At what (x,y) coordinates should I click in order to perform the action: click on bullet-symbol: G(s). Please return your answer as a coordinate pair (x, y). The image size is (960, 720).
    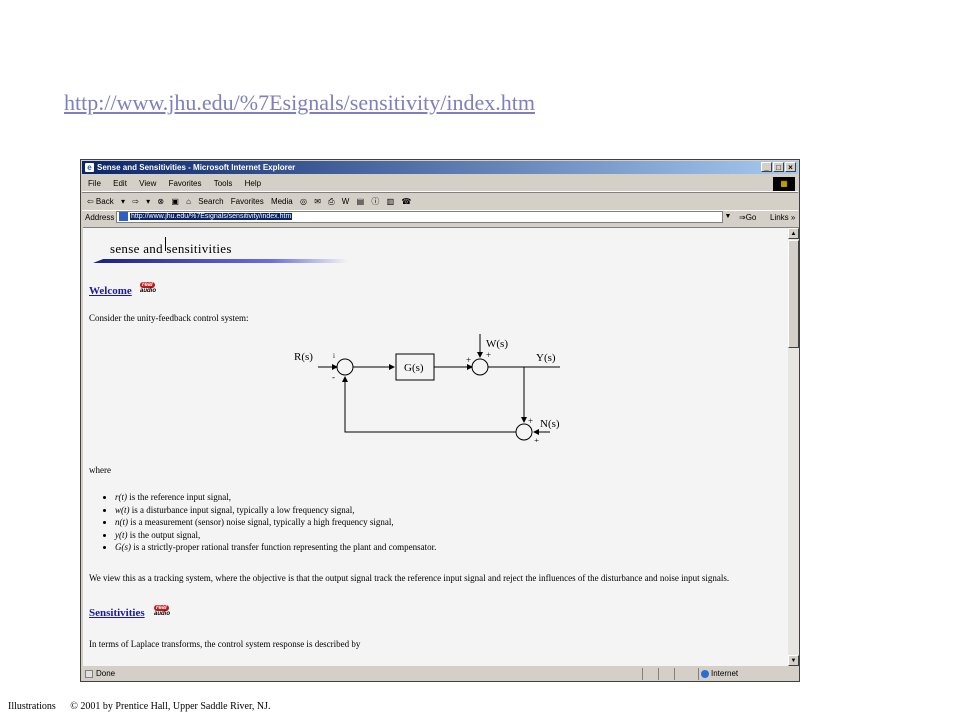
    Looking at the image, I should click on (123, 547).